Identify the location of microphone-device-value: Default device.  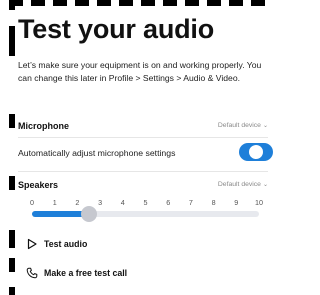
(239, 125).